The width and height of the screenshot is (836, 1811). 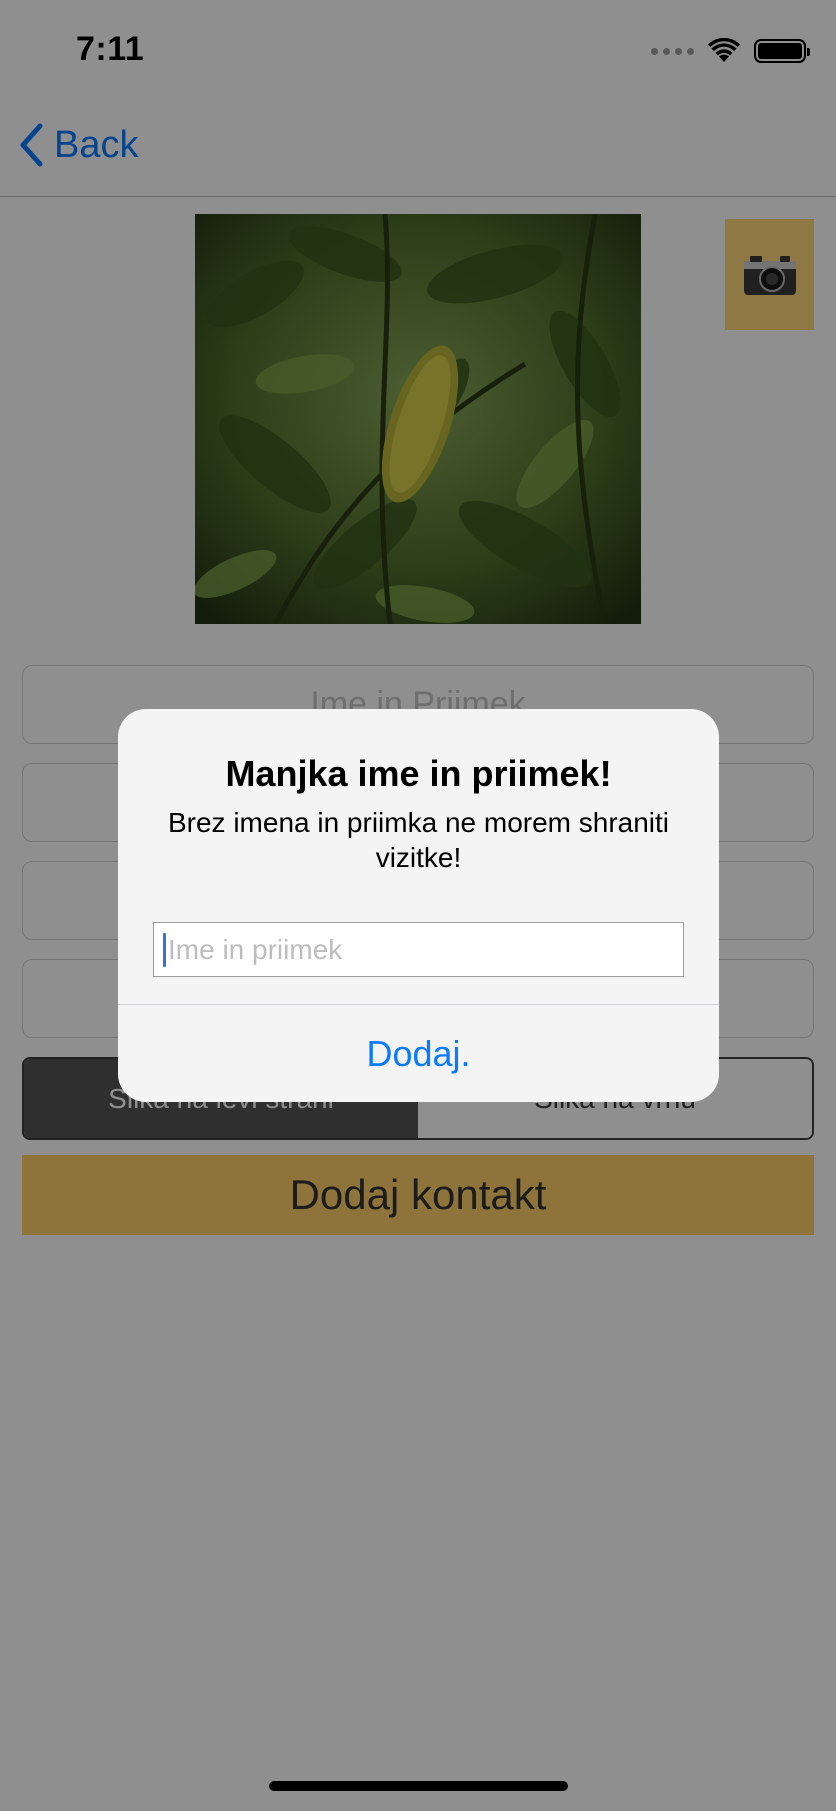 What do you see at coordinates (418, 773) in the screenshot?
I see `alert-title: Manjka ime in priimek!` at bounding box center [418, 773].